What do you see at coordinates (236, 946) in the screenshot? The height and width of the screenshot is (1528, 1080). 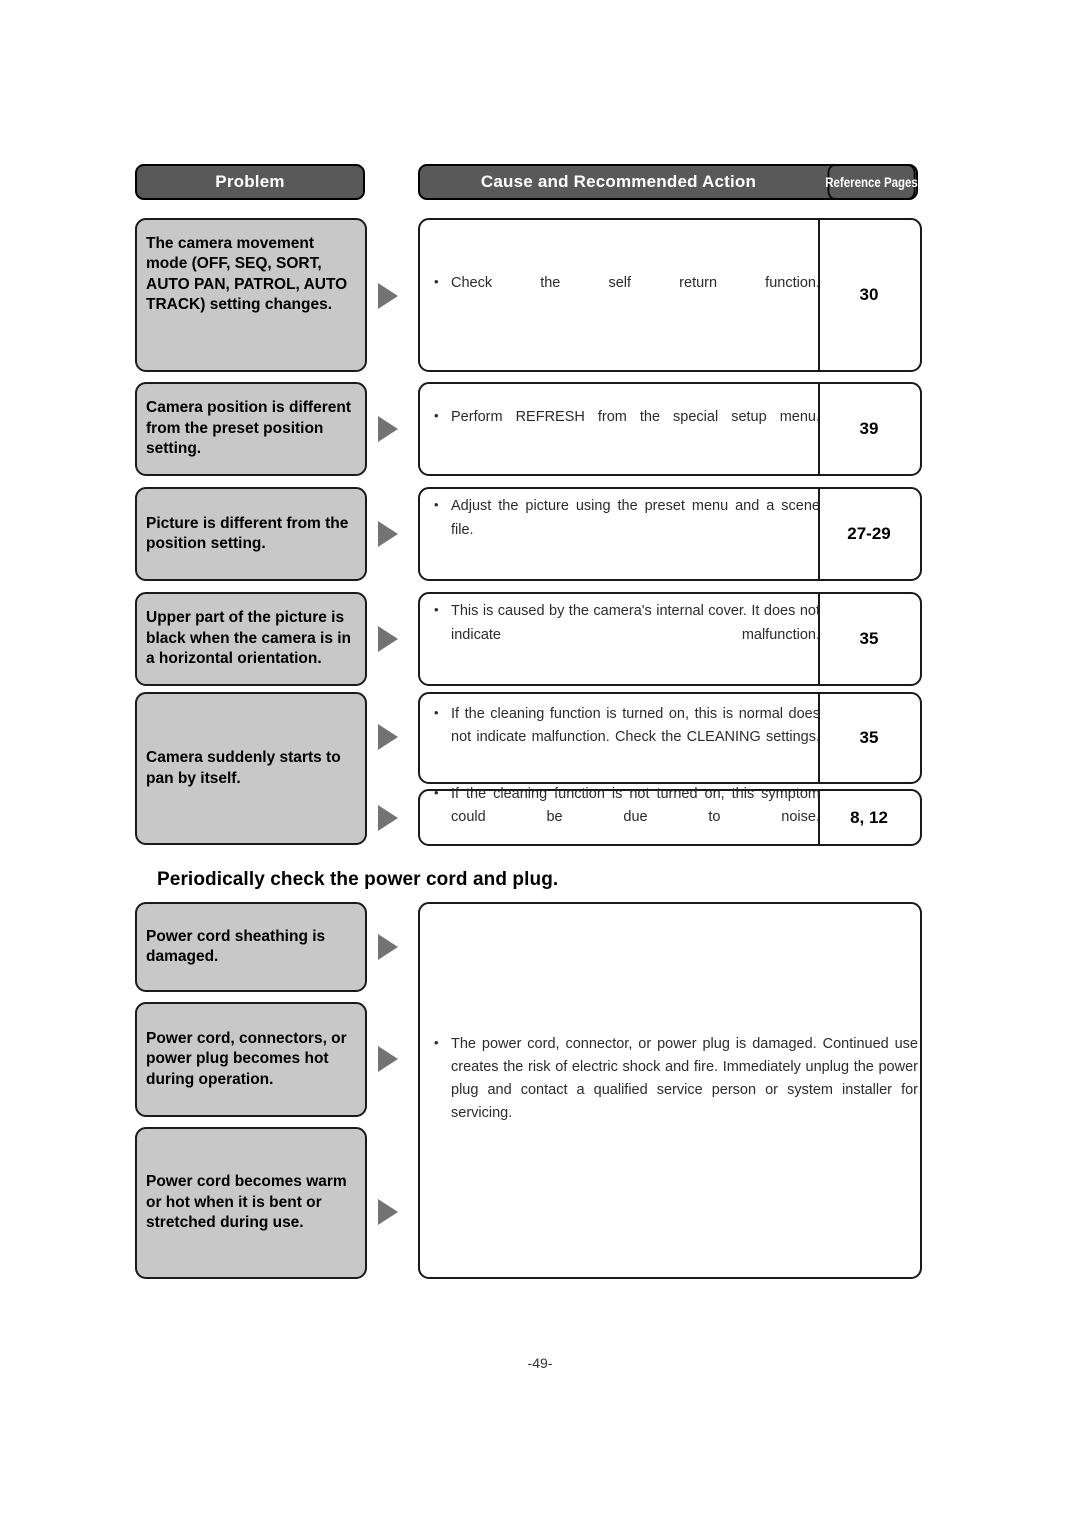 I see `power-problem-text-1: Power cord sheathing is damaged.` at bounding box center [236, 946].